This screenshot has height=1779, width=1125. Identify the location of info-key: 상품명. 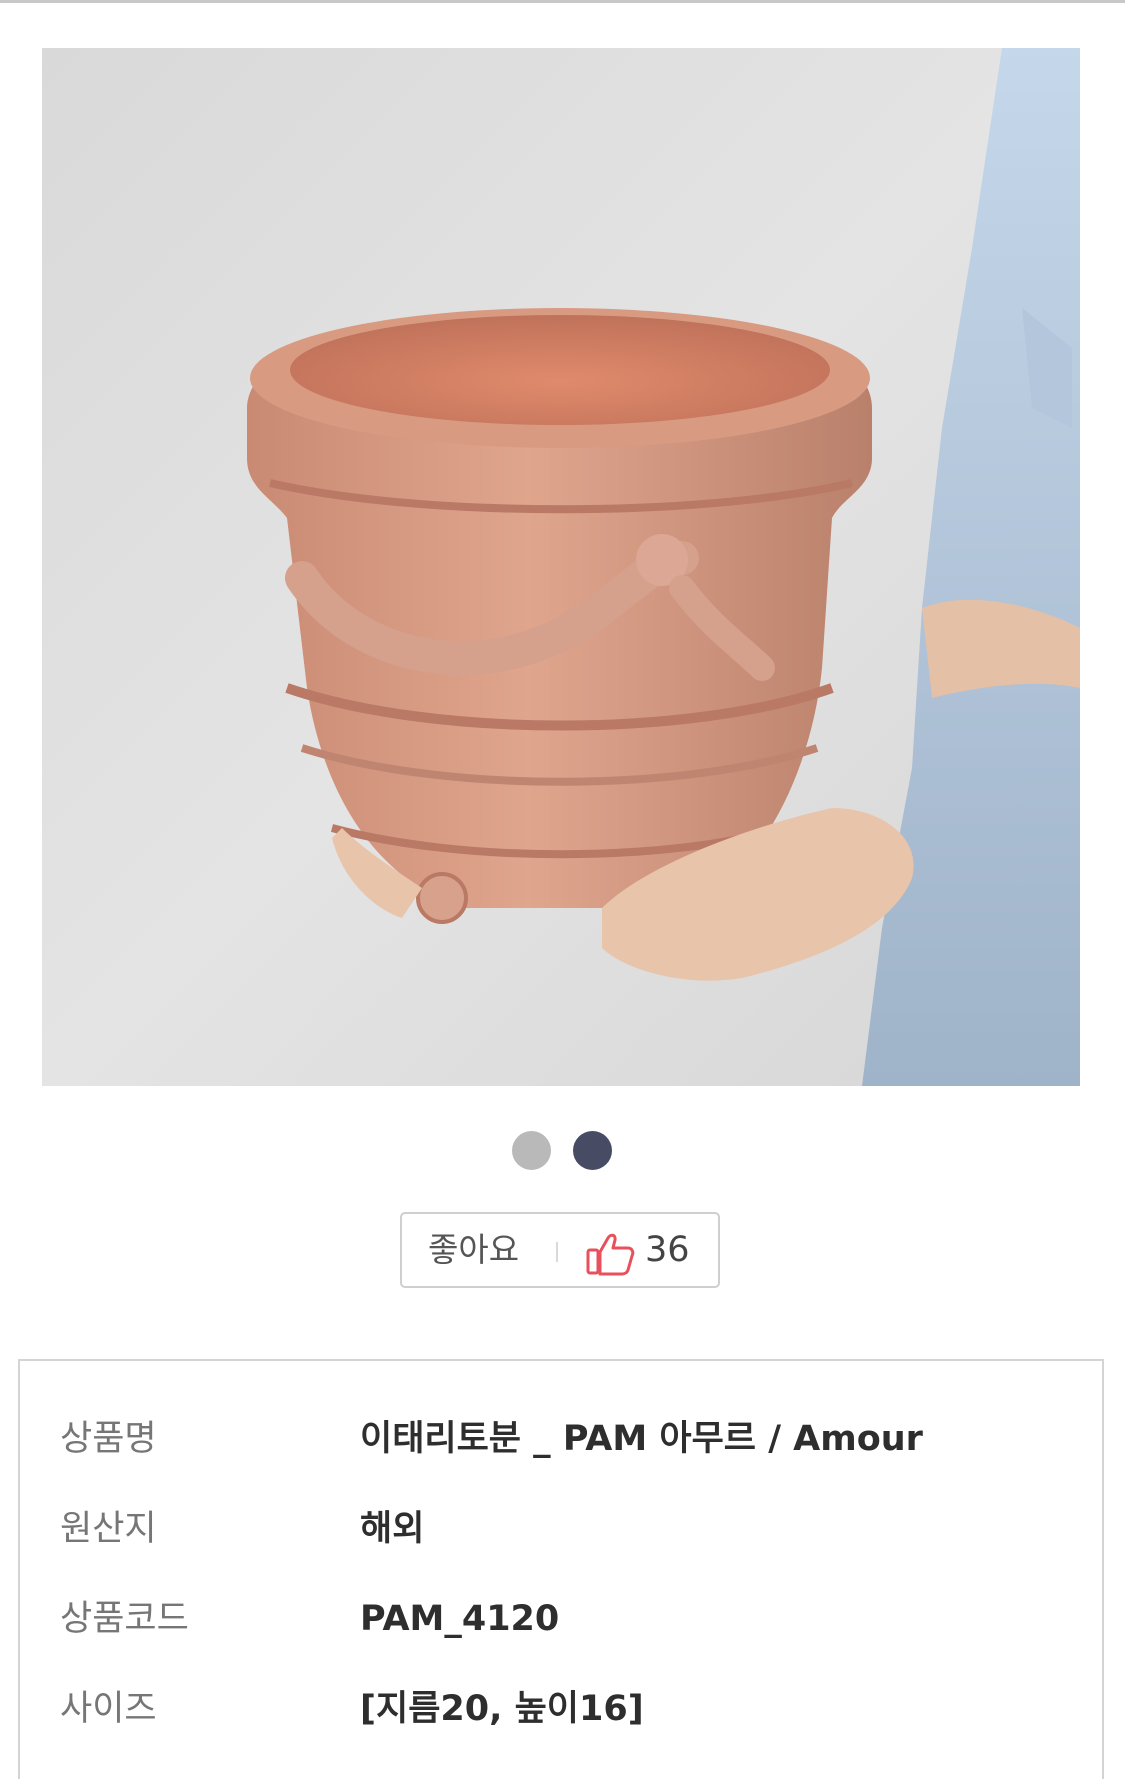
(108, 1439).